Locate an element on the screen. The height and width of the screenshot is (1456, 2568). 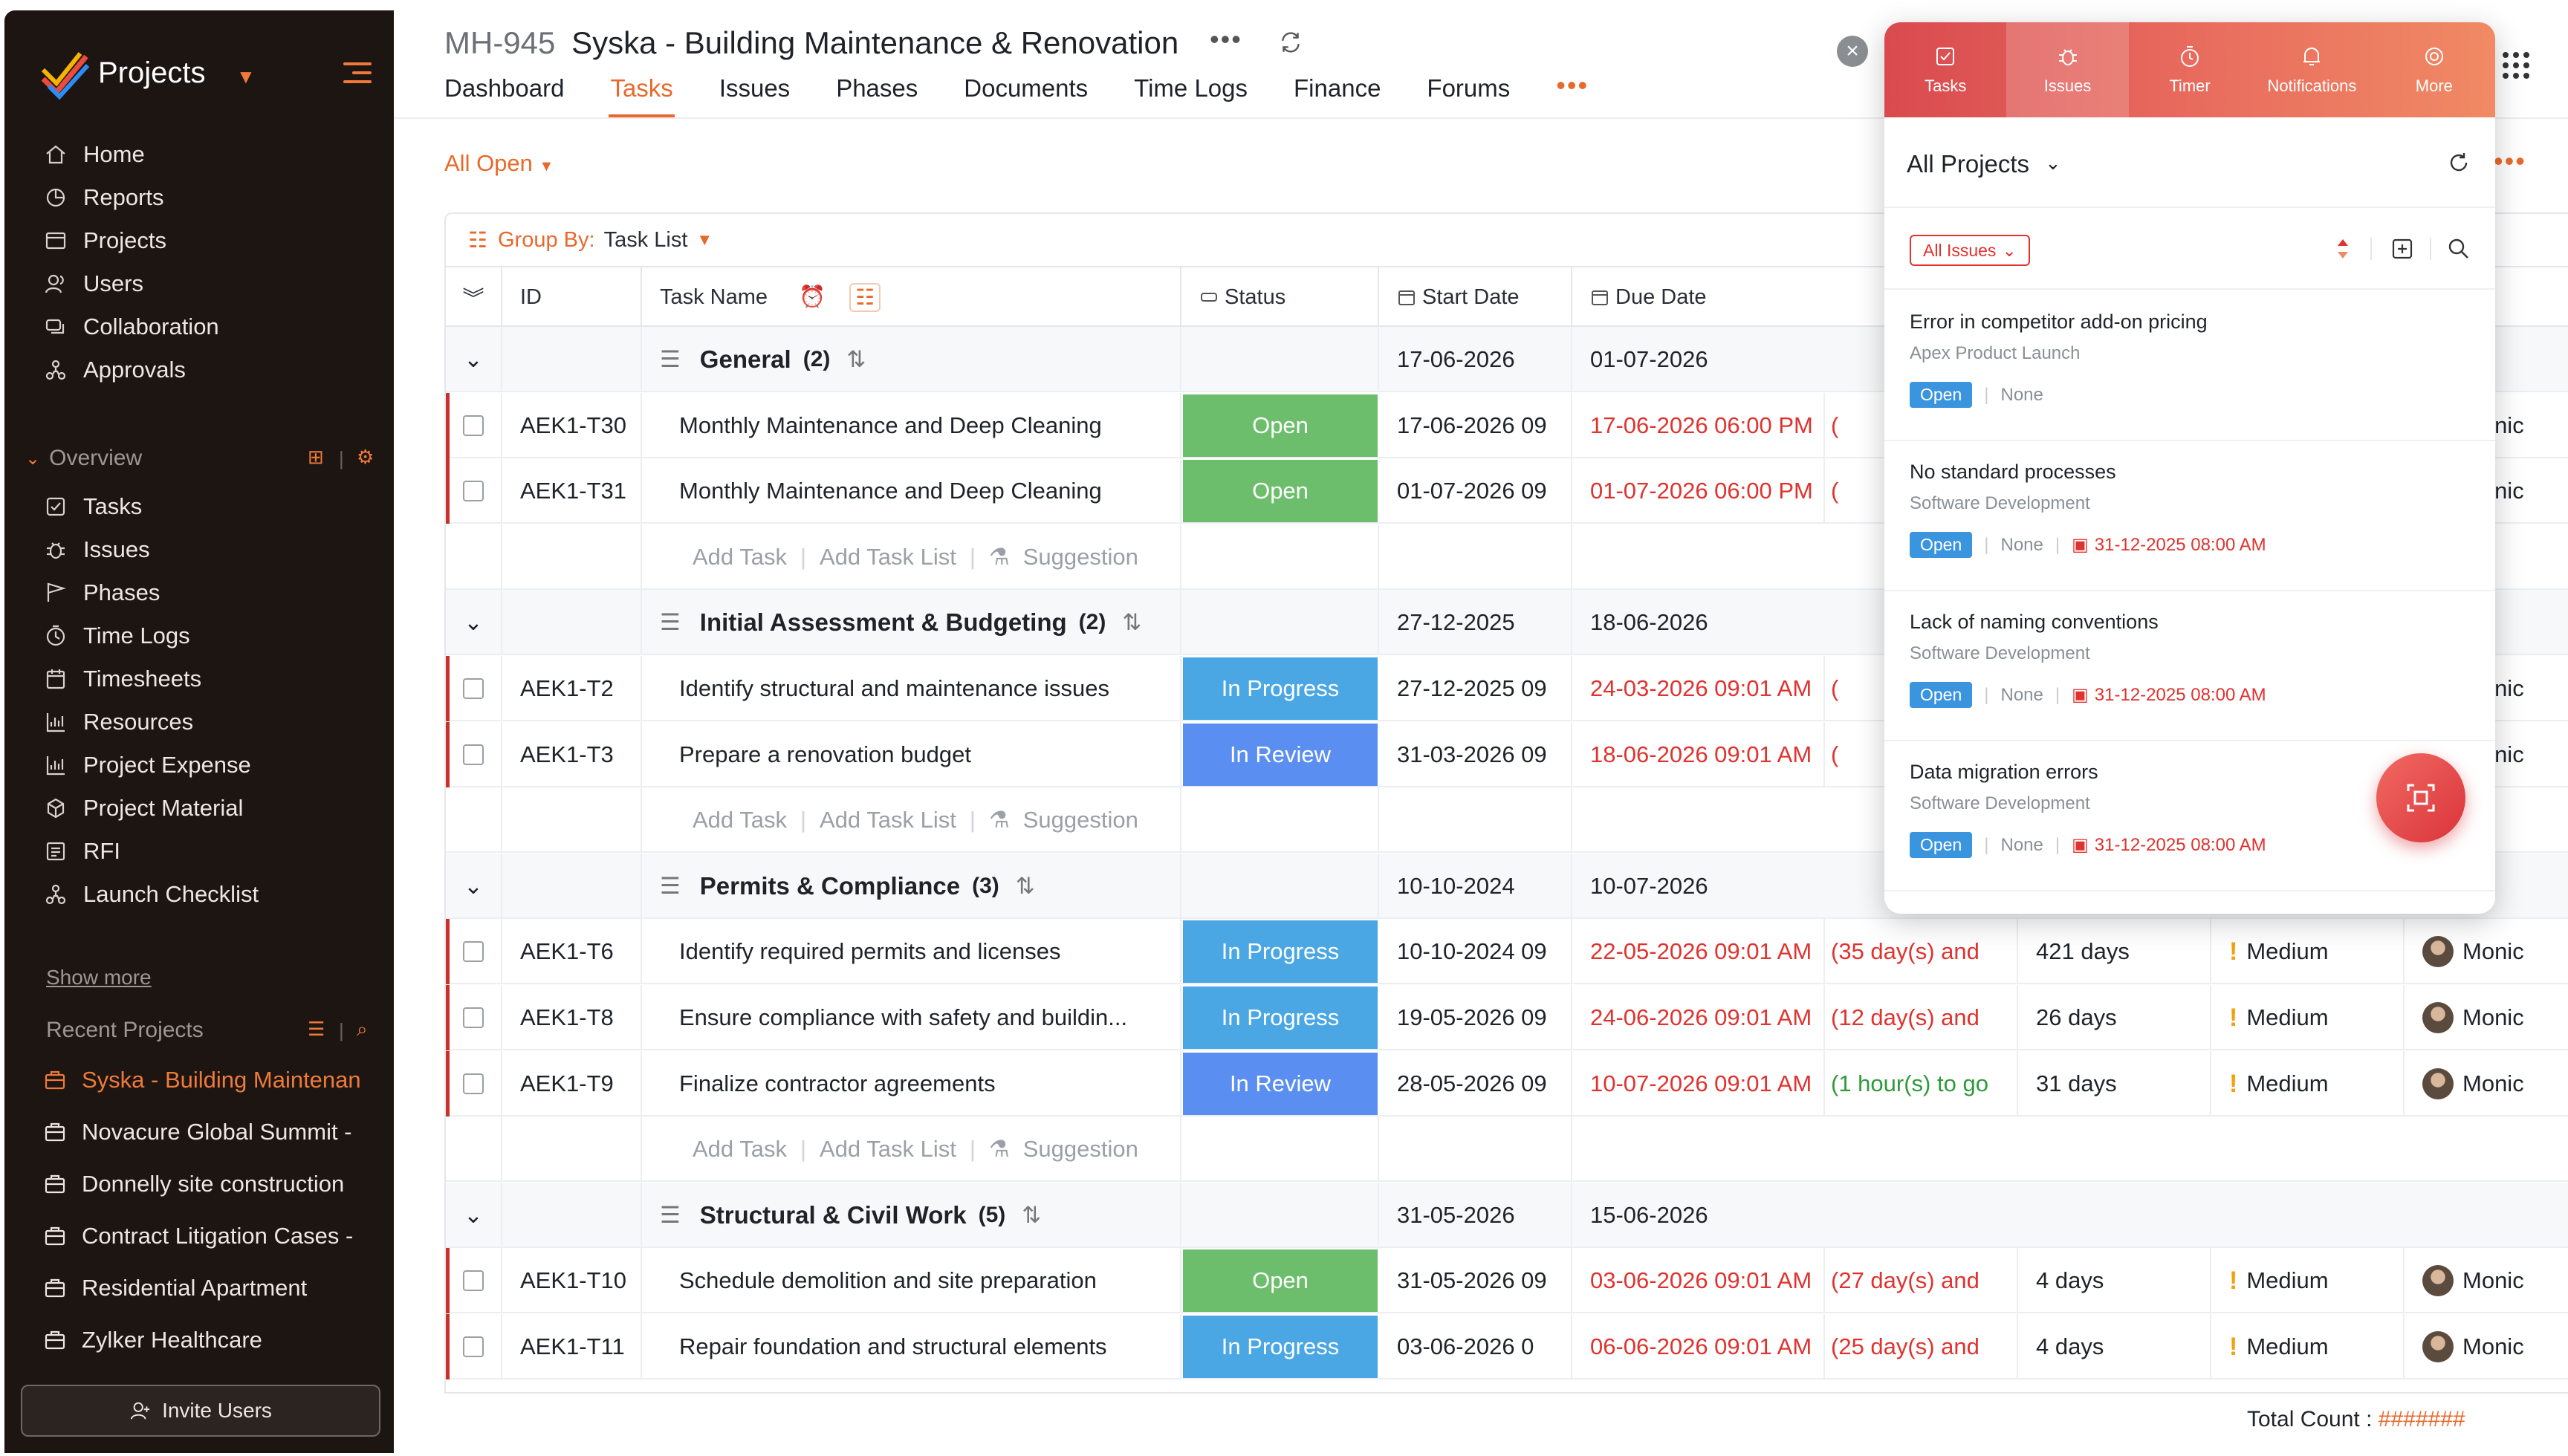
nav-project-material: Project Material is located at coordinates (143, 808).